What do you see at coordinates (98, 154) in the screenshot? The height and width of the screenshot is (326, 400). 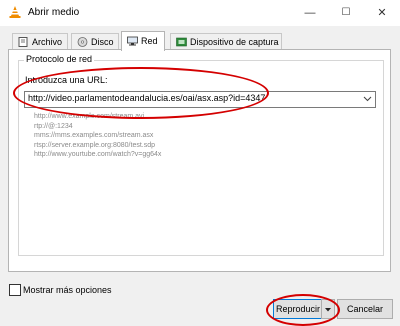 I see `example-url: http://www.yourtube.com/watch?v=gg64x` at bounding box center [98, 154].